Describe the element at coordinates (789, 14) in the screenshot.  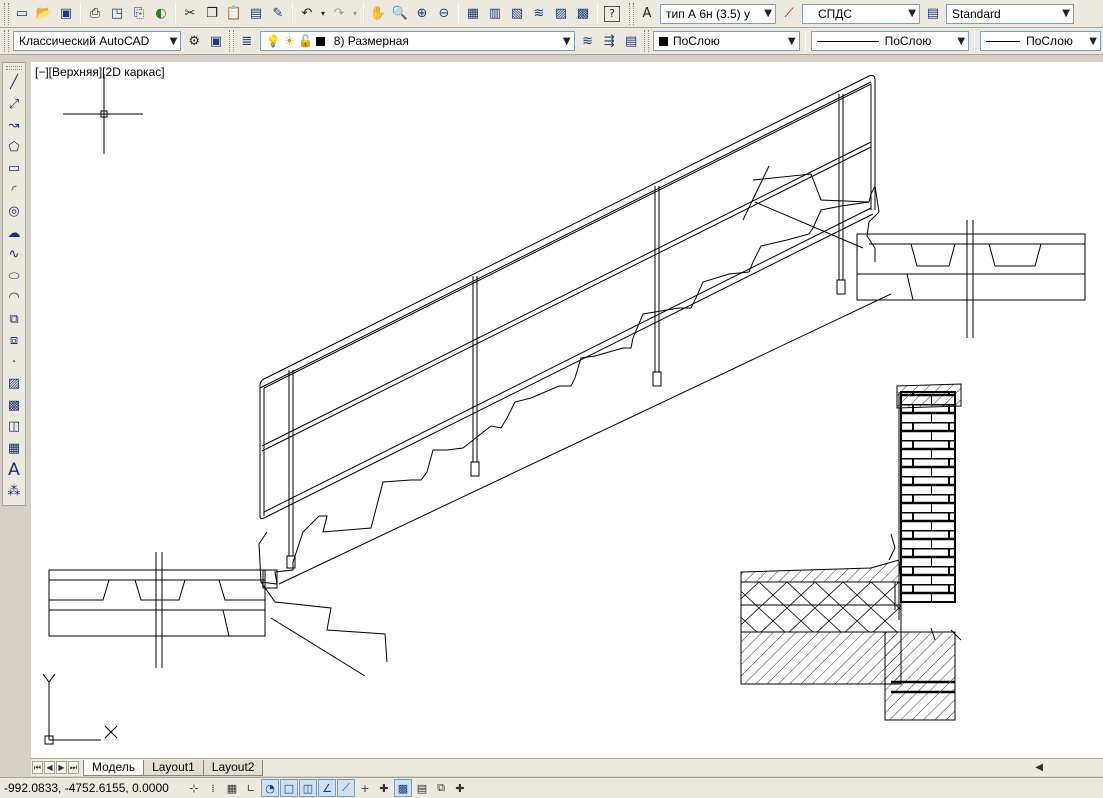
I see `dimension-style-icon: ⟋` at that location.